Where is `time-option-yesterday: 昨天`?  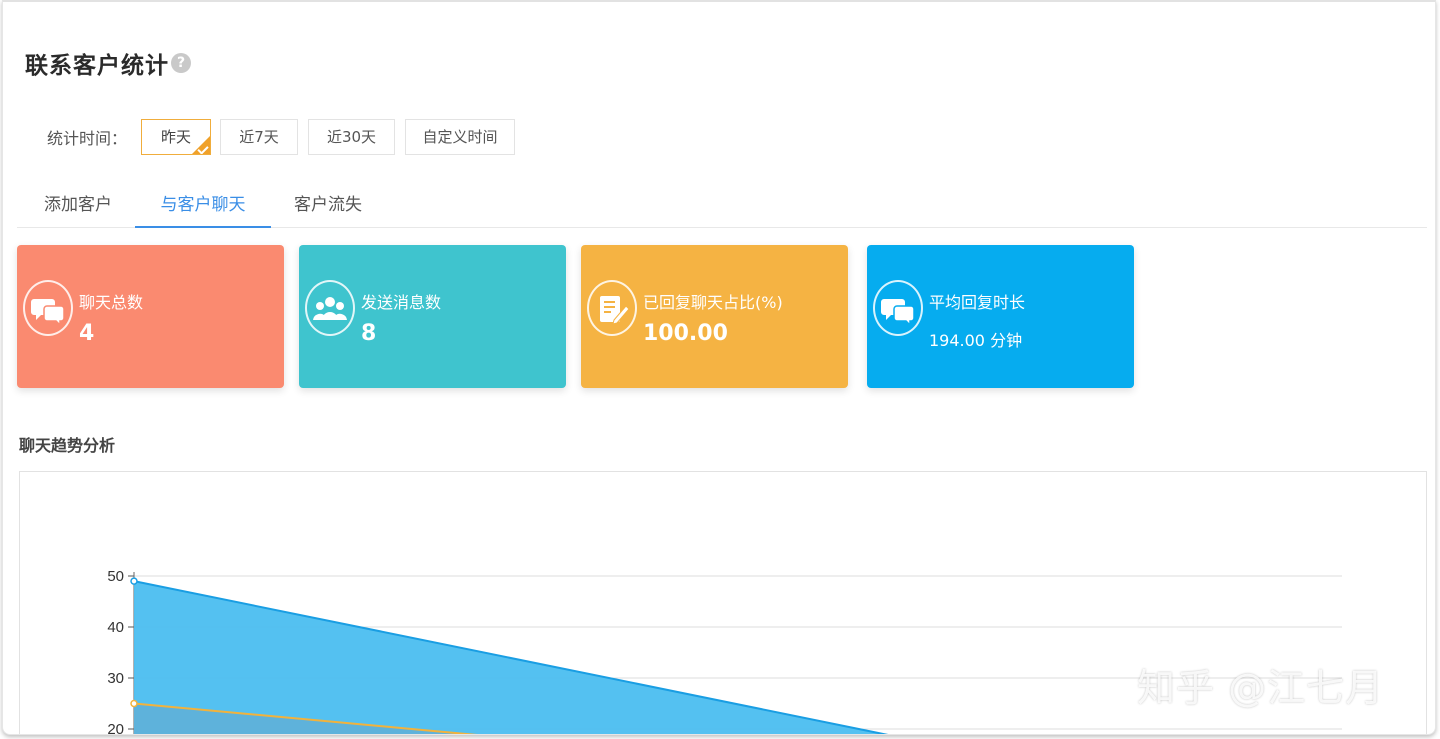
time-option-yesterday: 昨天 is located at coordinates (176, 137).